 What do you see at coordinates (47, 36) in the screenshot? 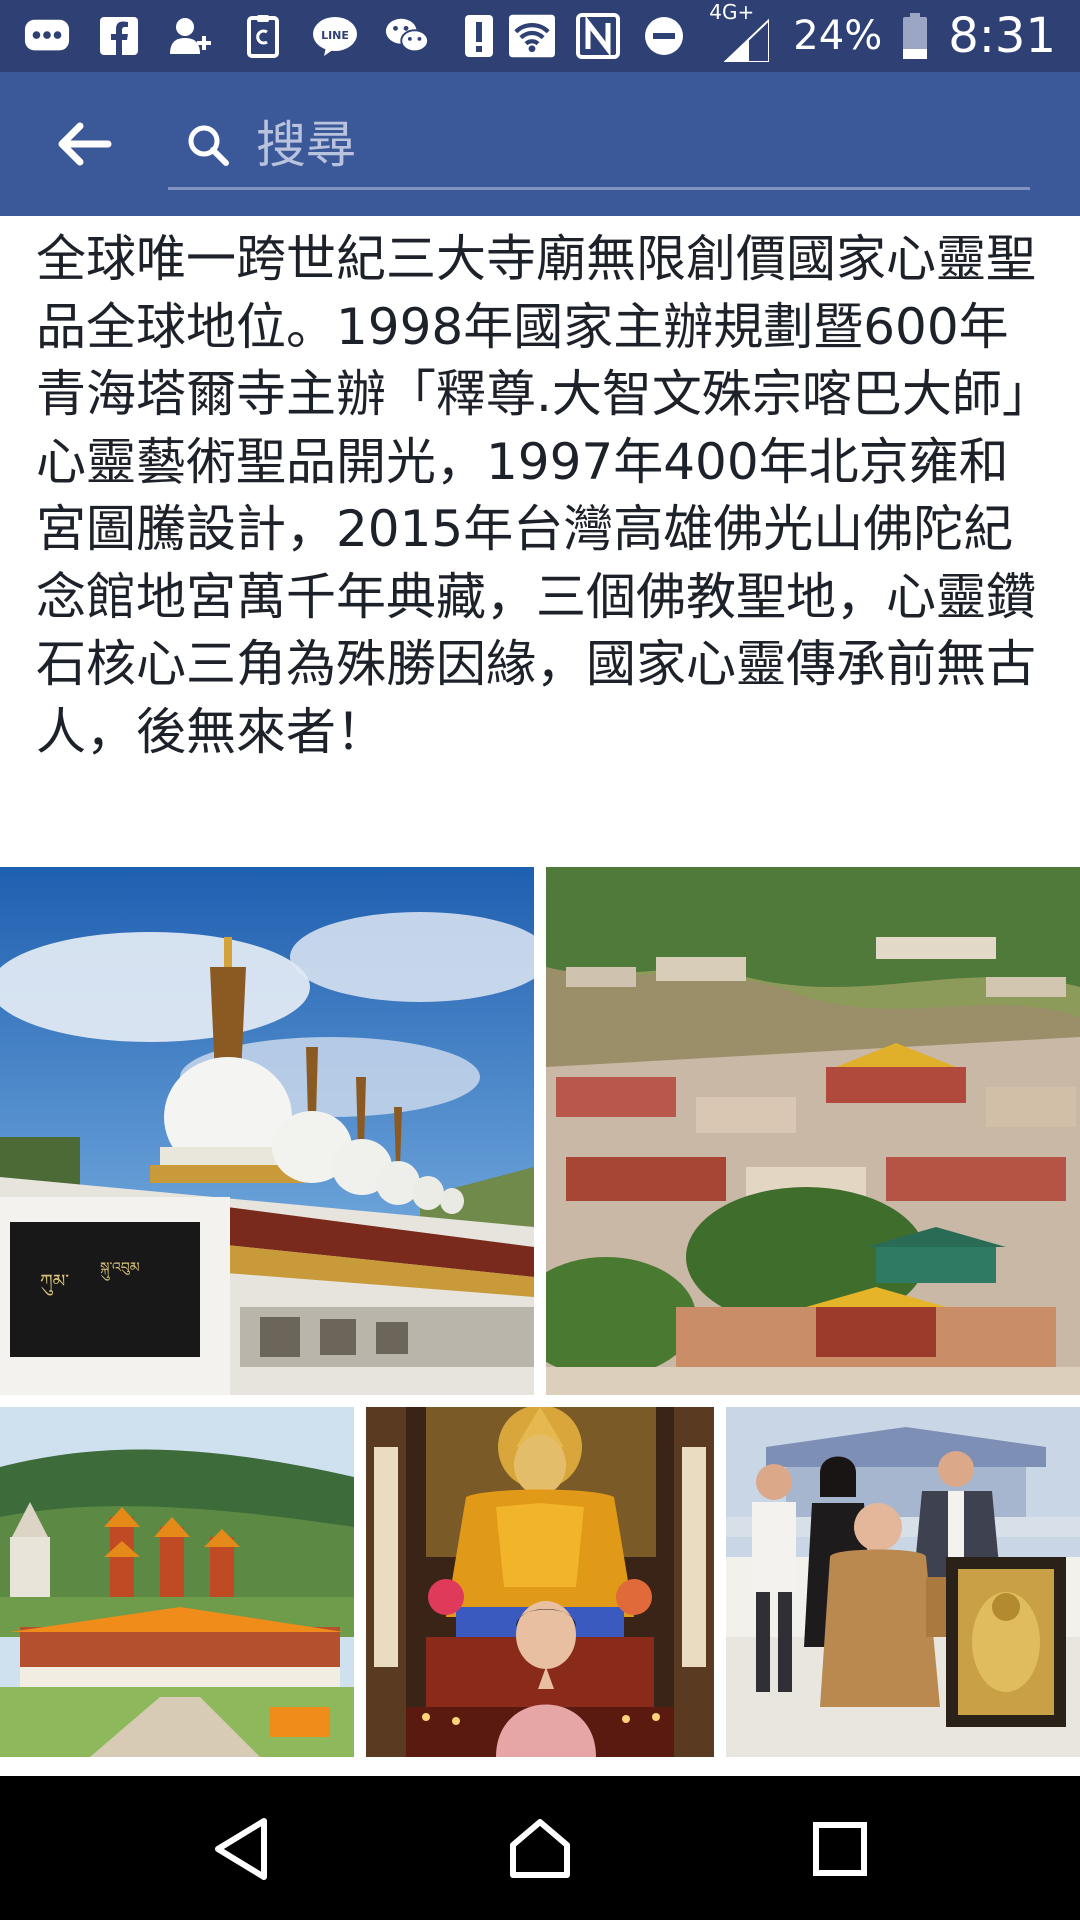
I see `messages-icon` at bounding box center [47, 36].